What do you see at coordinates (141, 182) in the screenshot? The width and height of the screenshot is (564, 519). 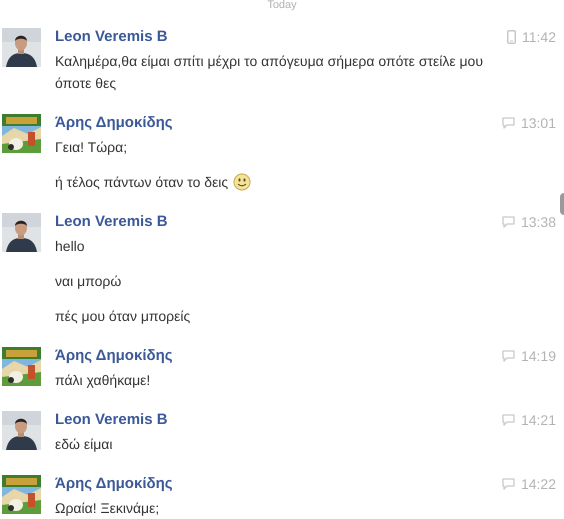 I see `message-text: ή τέλος πάντων όταν το δεις` at bounding box center [141, 182].